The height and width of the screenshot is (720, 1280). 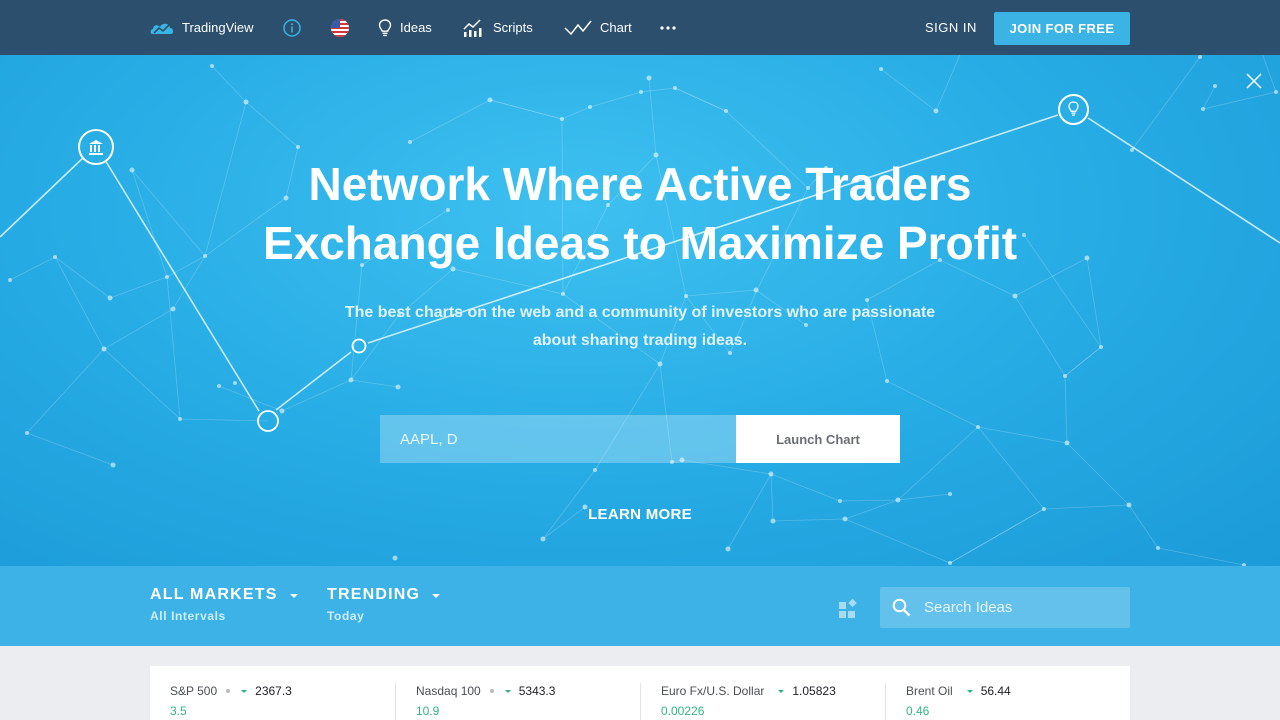 What do you see at coordinates (616, 27) in the screenshot?
I see `nav-chart-label: Chart` at bounding box center [616, 27].